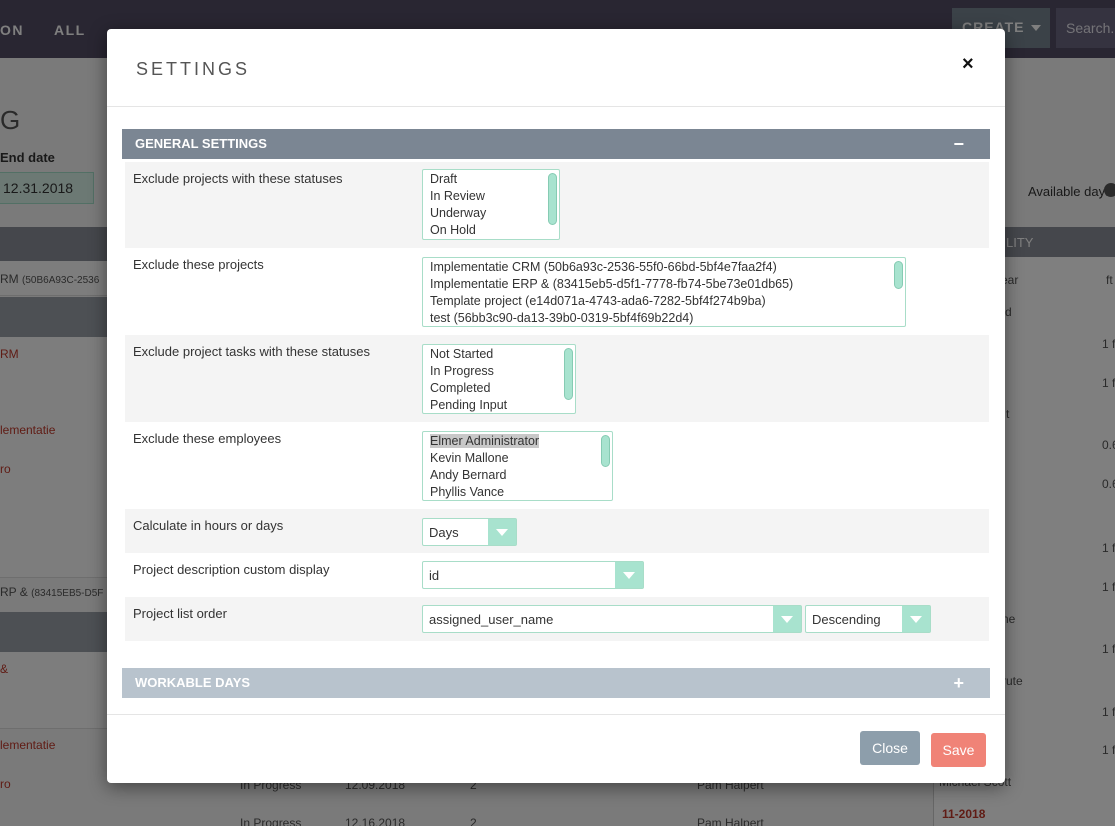  What do you see at coordinates (201, 143) in the screenshot?
I see `general-settings-label: GENERAL SETTINGS` at bounding box center [201, 143].